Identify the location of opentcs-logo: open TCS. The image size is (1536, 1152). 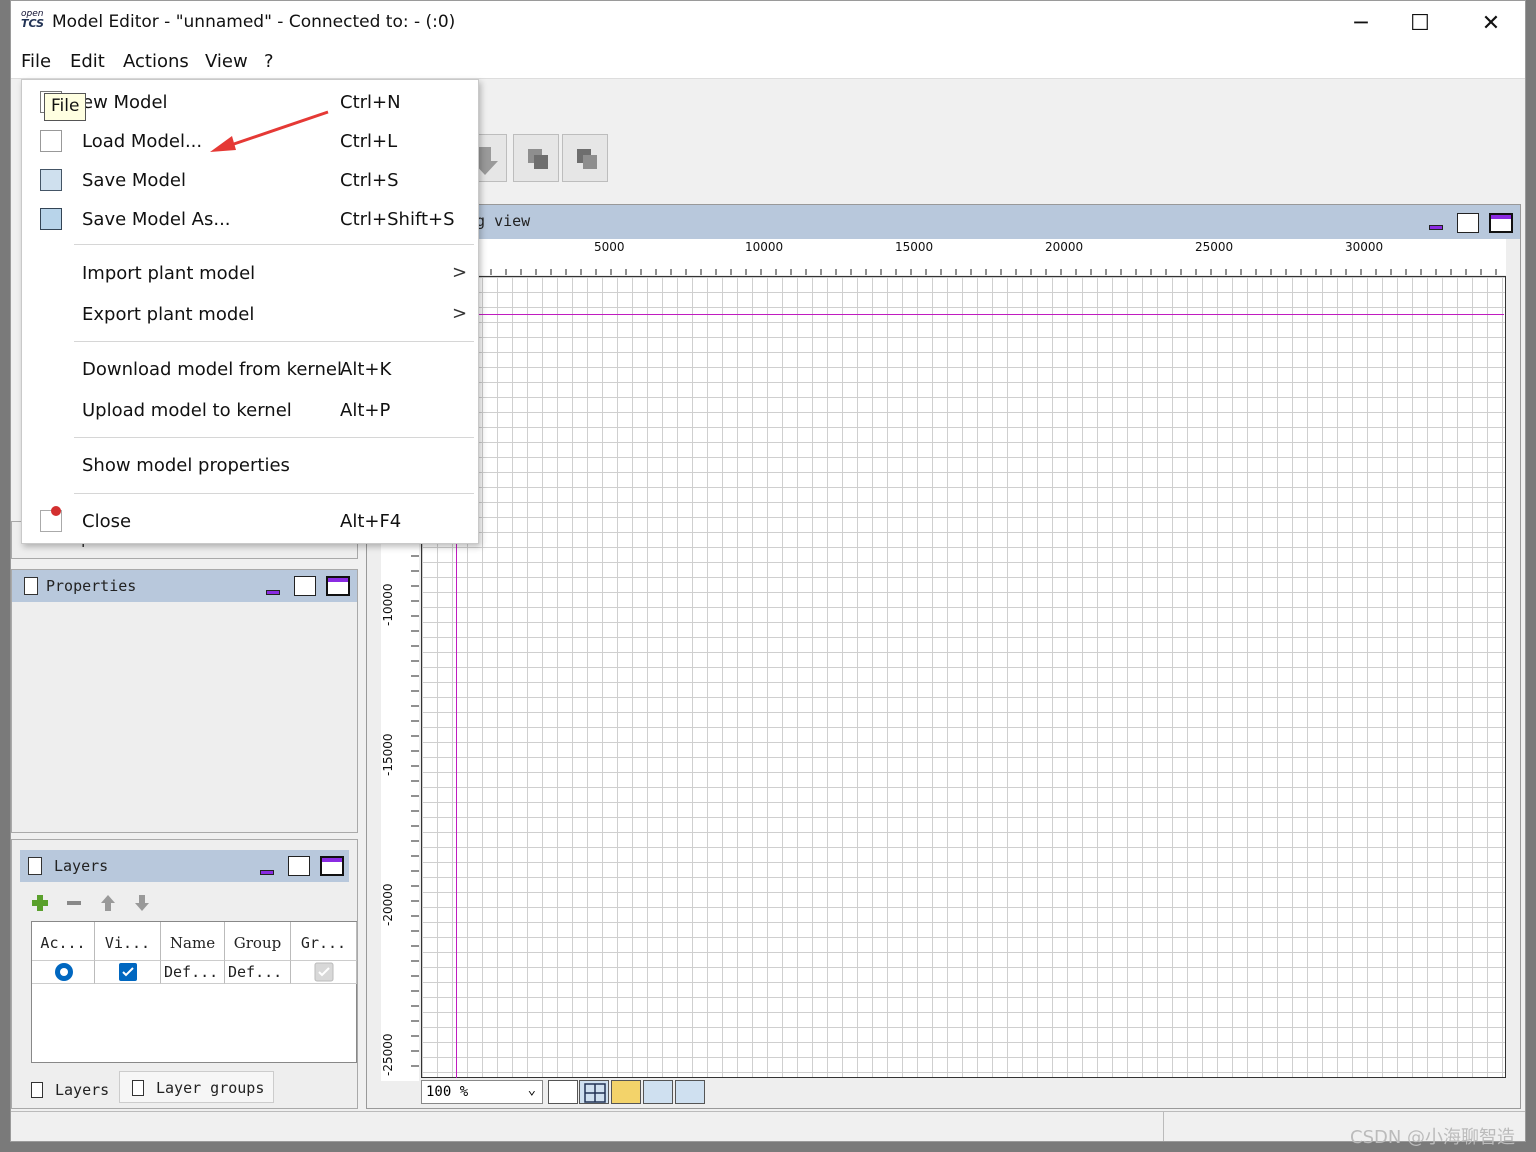
(34, 22).